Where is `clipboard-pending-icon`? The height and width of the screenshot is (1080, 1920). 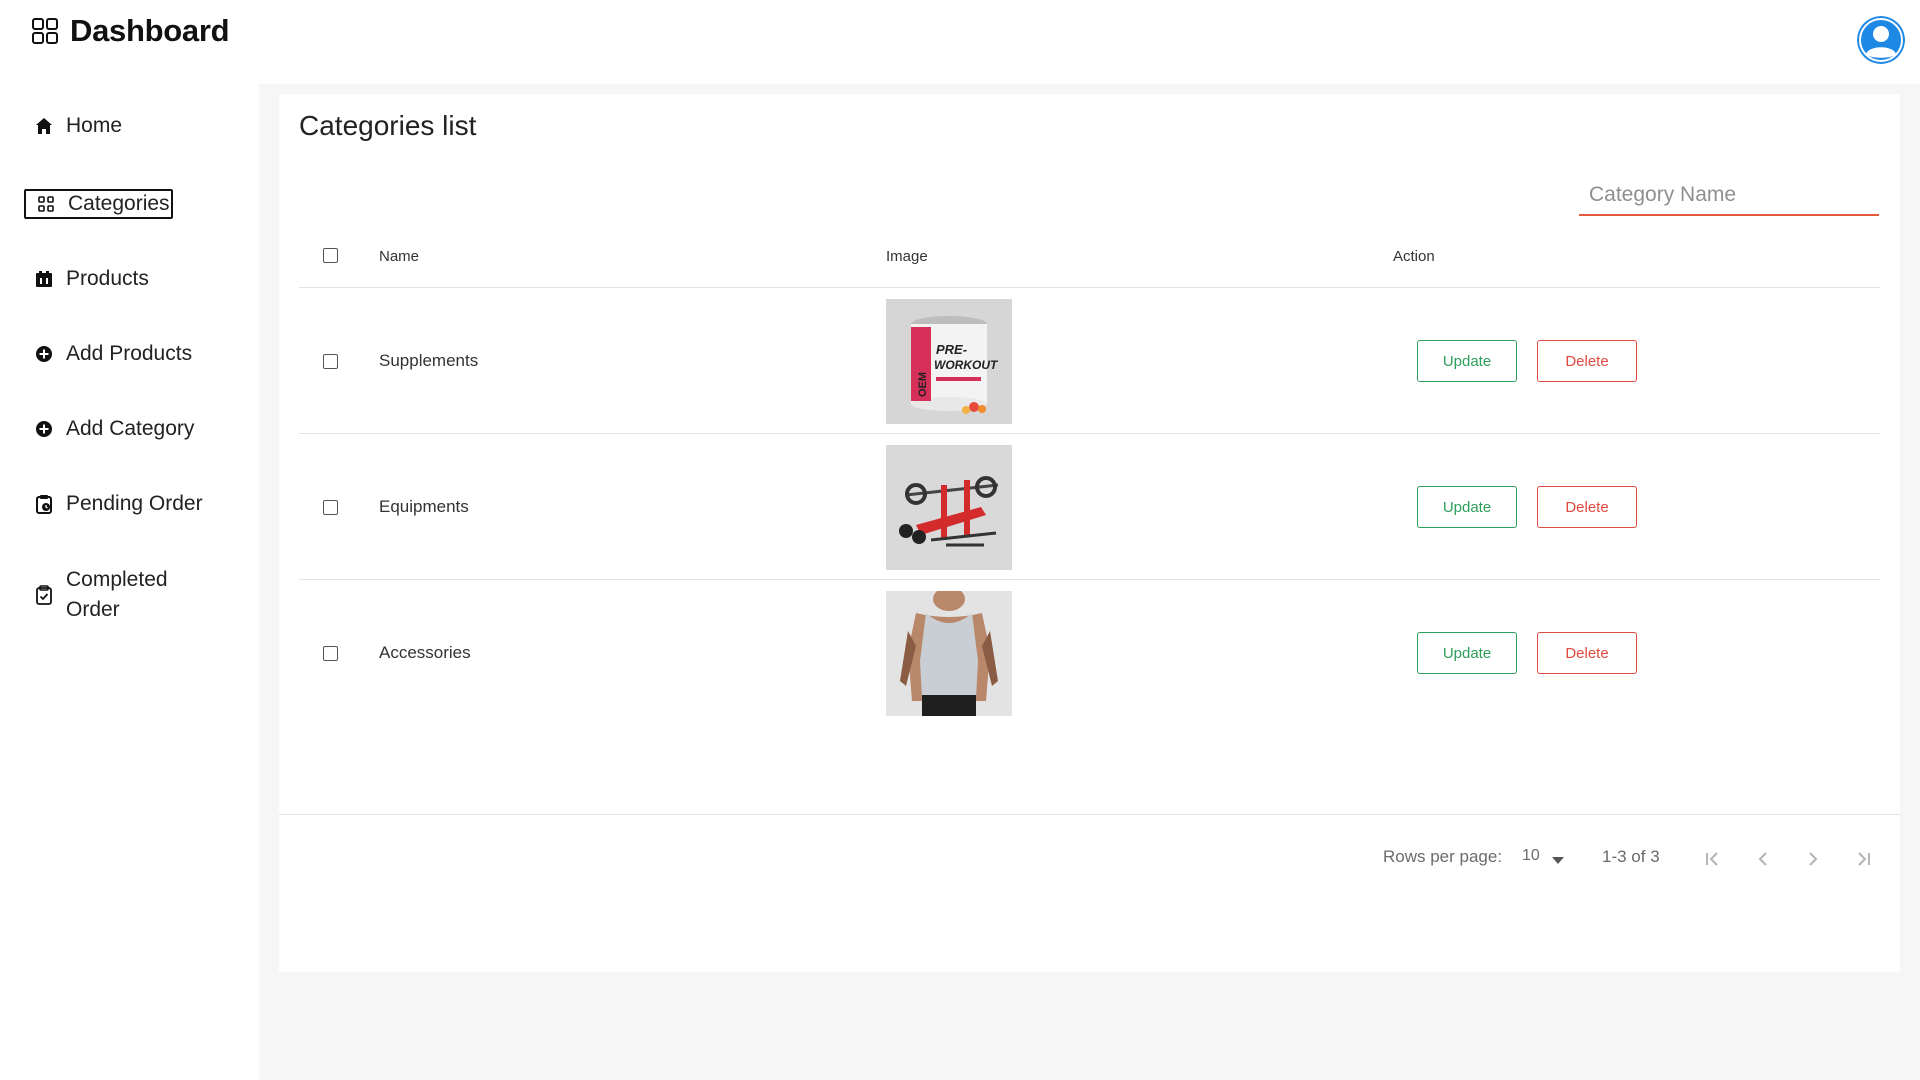 clipboard-pending-icon is located at coordinates (44, 504).